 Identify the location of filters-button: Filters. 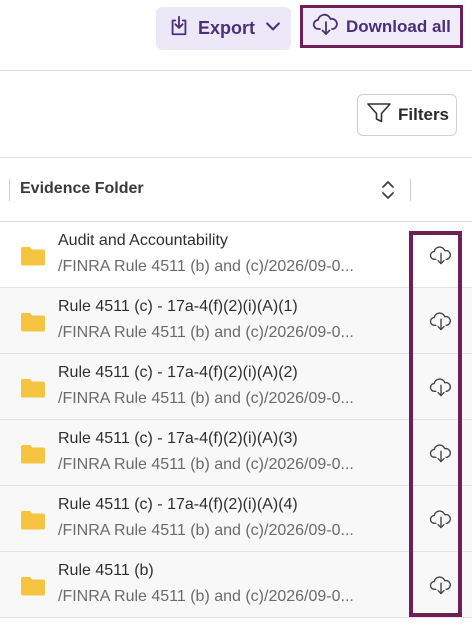
(407, 115).